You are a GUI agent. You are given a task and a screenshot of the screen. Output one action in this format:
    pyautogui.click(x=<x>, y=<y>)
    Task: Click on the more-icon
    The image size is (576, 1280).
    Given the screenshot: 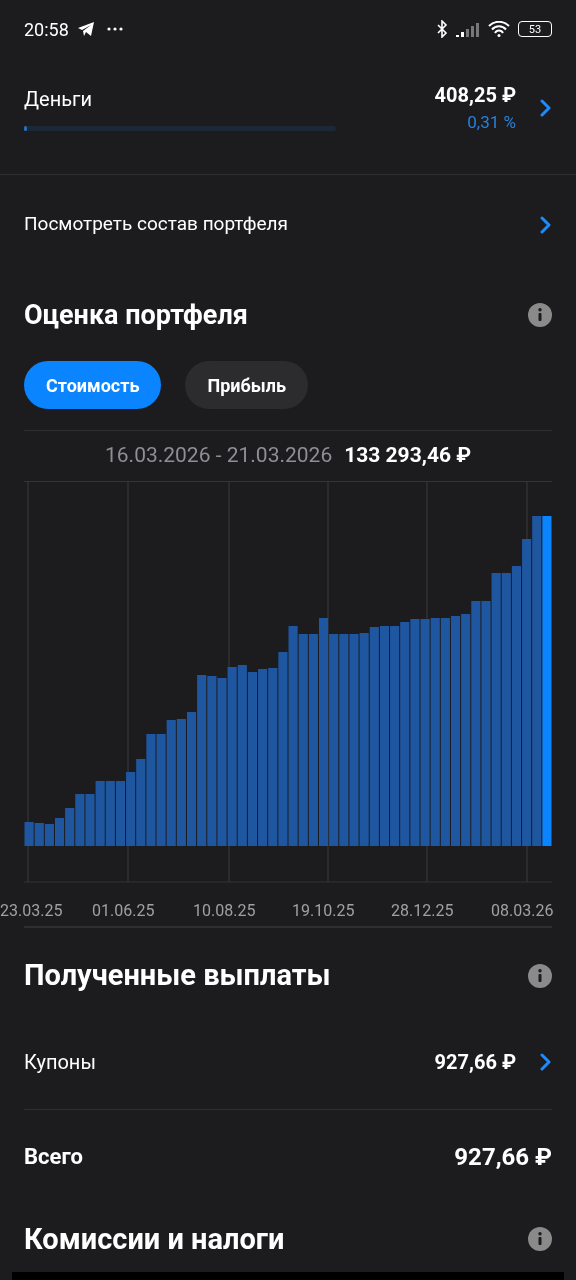 What is the action you would take?
    pyautogui.click(x=114, y=29)
    